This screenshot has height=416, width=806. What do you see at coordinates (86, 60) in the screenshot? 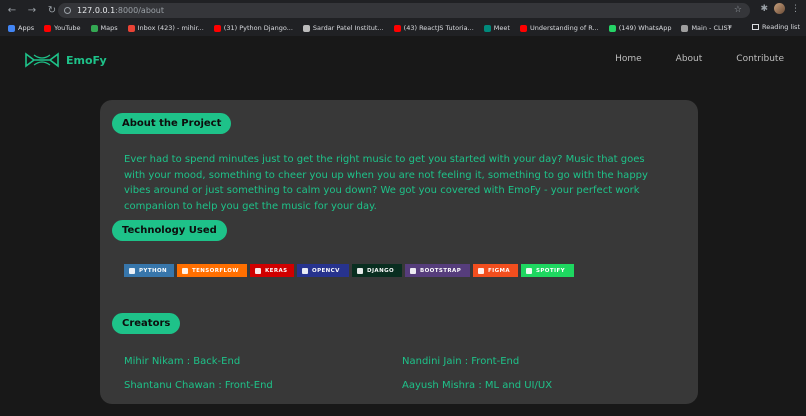
I see `brand-name: EmoFy` at bounding box center [86, 60].